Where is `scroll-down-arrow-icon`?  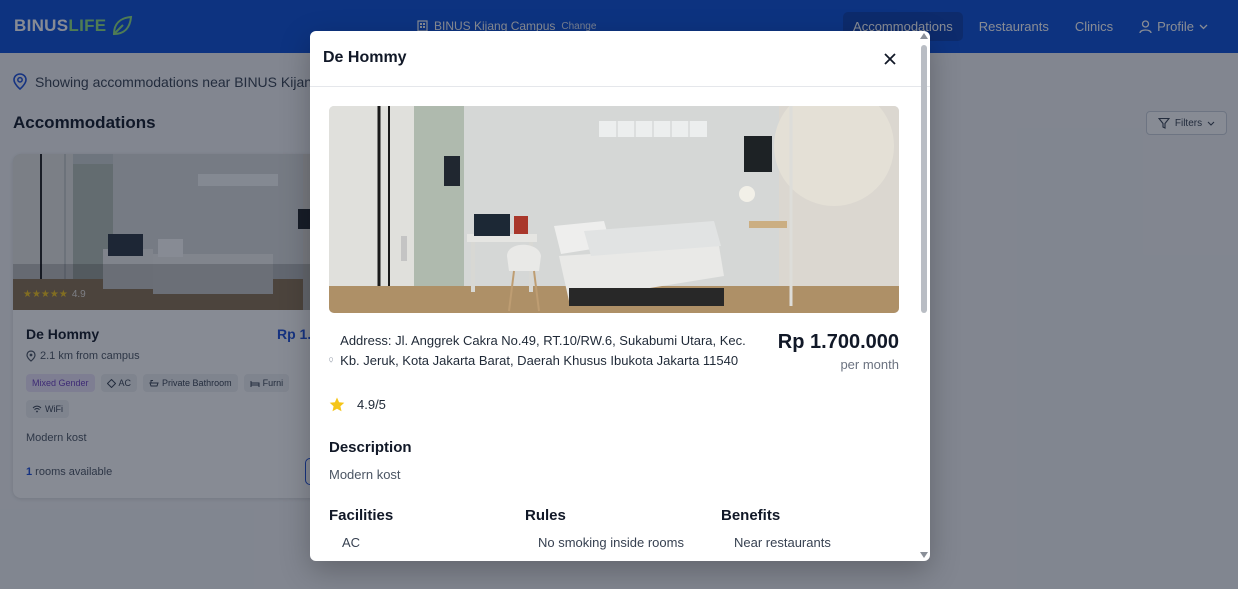 scroll-down-arrow-icon is located at coordinates (924, 555).